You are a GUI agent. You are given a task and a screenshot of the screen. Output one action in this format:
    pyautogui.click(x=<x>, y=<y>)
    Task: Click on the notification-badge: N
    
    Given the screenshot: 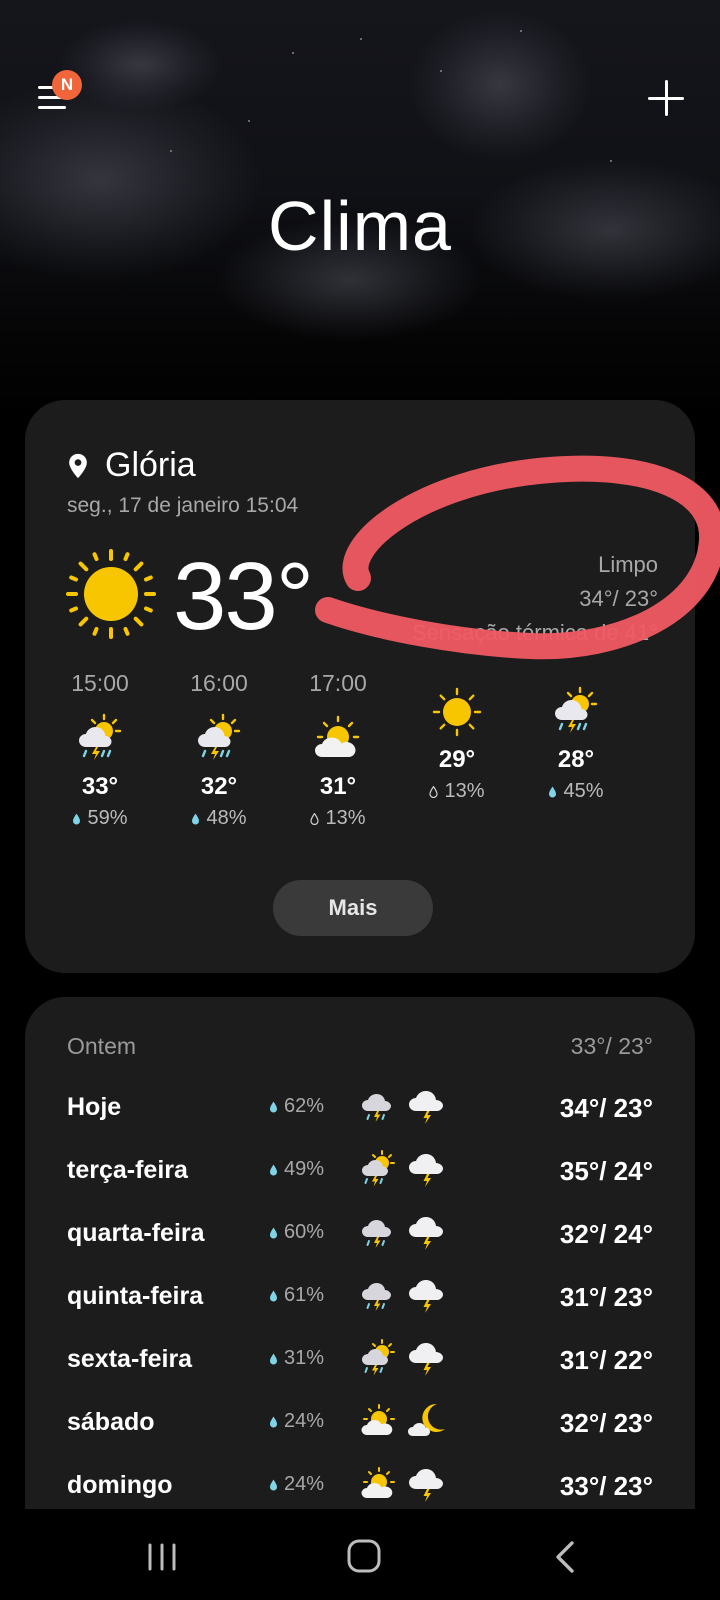 What is the action you would take?
    pyautogui.click(x=67, y=85)
    